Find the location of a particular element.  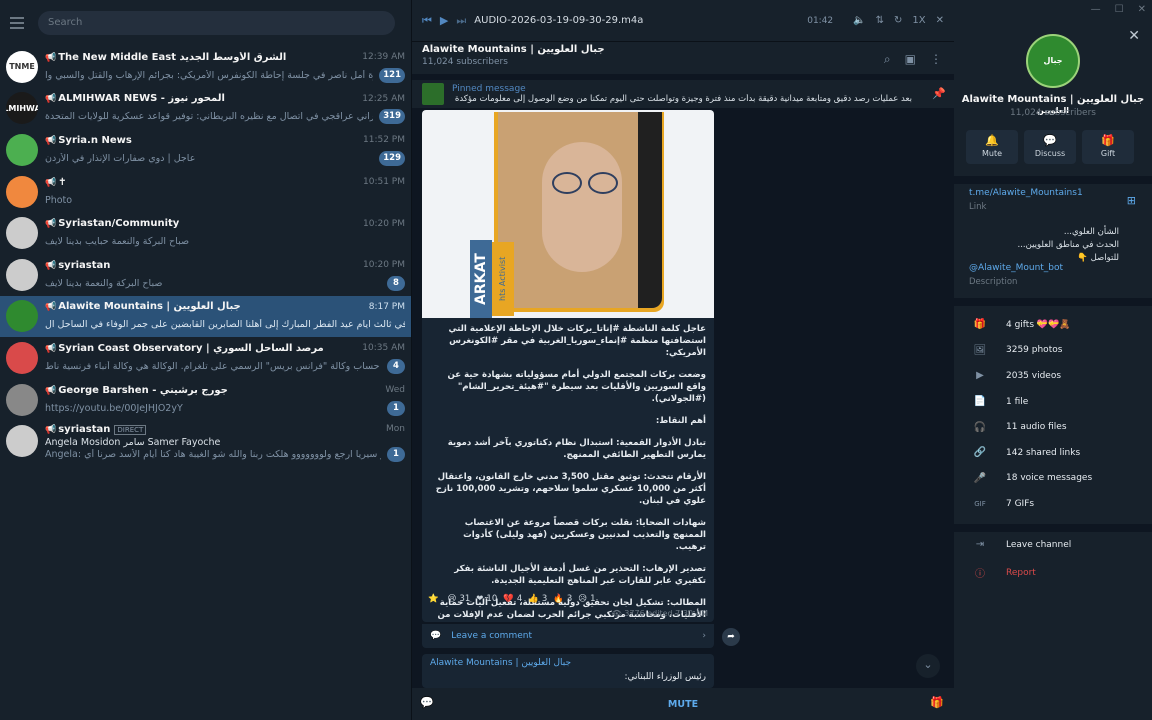

report-button: ⓘ Report is located at coordinates (1004, 573).